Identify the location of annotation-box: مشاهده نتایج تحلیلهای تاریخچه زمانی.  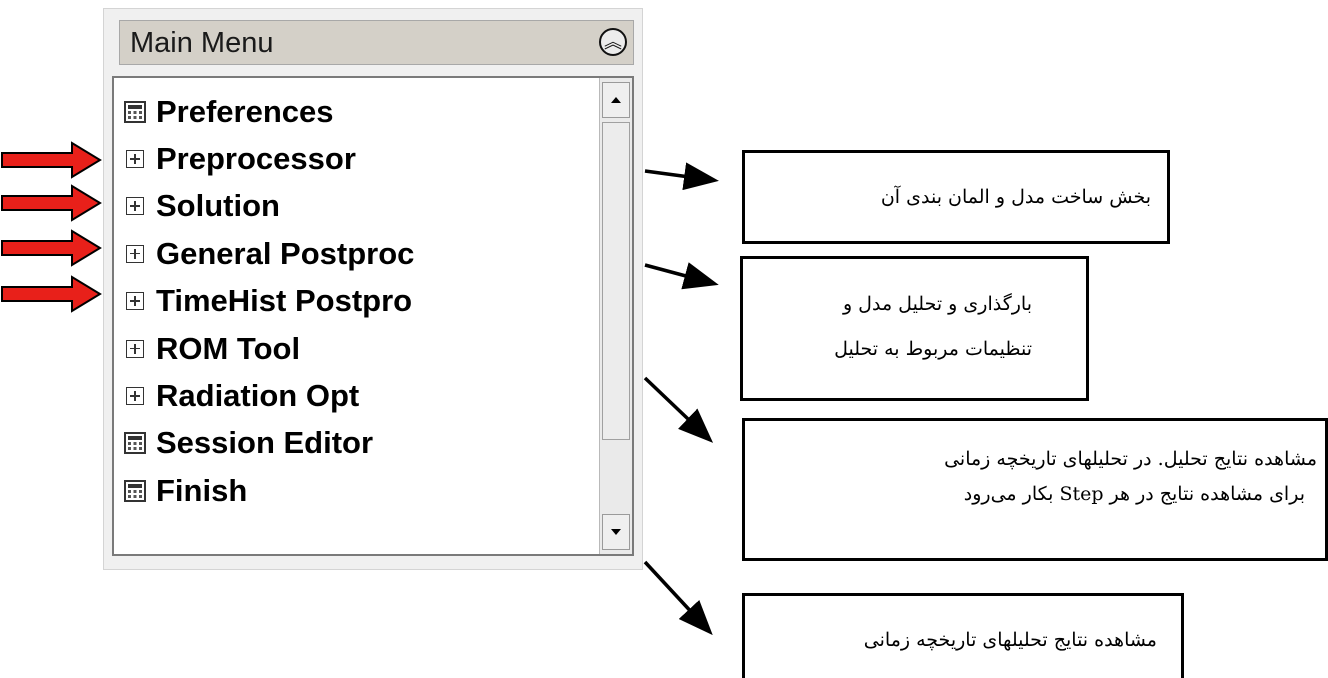
(963, 635).